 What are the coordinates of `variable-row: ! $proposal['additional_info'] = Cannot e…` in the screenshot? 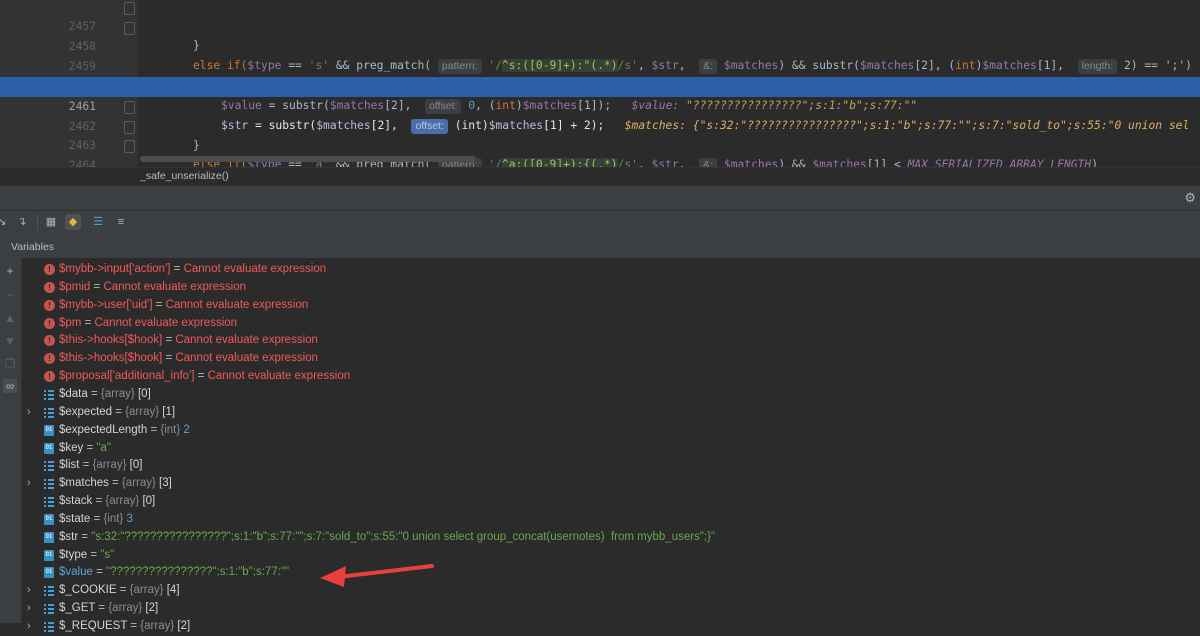 It's located at (607, 377).